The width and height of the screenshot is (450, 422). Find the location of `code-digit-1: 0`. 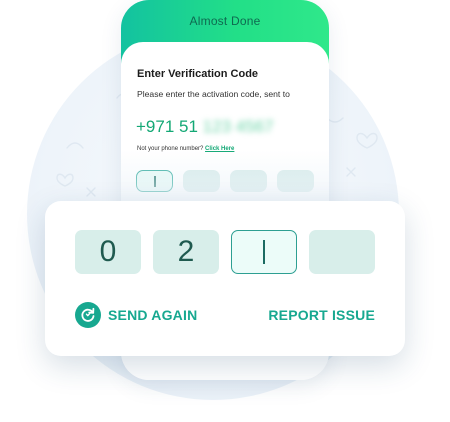

code-digit-1: 0 is located at coordinates (108, 252).